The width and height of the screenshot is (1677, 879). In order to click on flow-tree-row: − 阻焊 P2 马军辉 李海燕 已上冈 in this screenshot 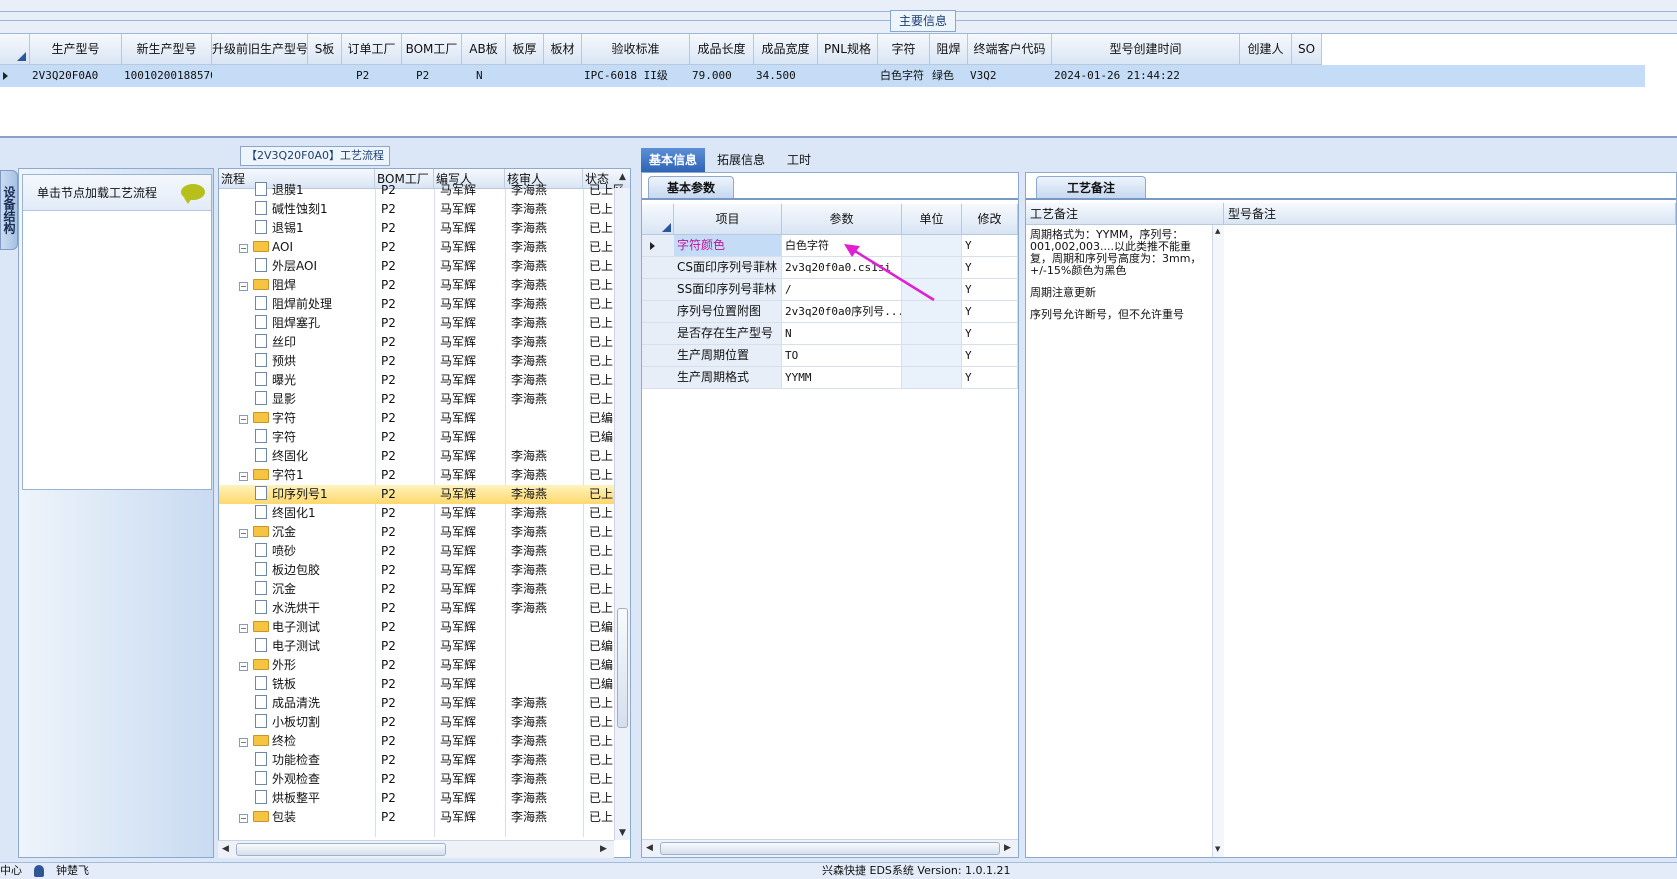, I will do `click(421, 285)`.